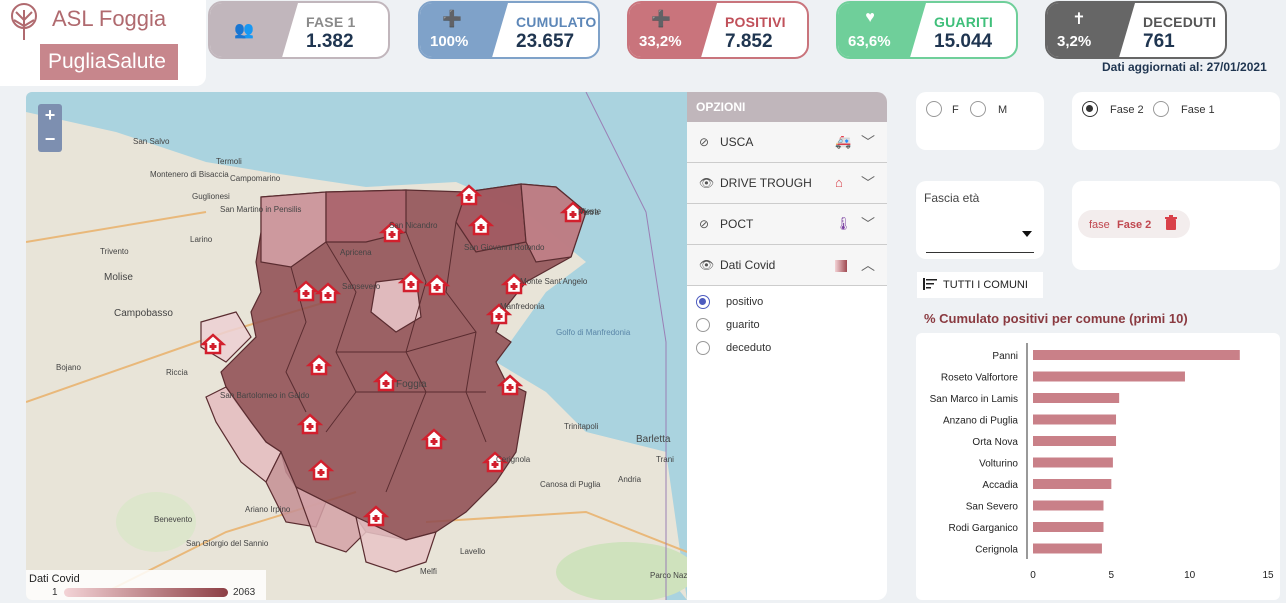 The width and height of the screenshot is (1286, 603). What do you see at coordinates (749, 41) in the screenshot?
I see `stat-card-value: 7.852` at bounding box center [749, 41].